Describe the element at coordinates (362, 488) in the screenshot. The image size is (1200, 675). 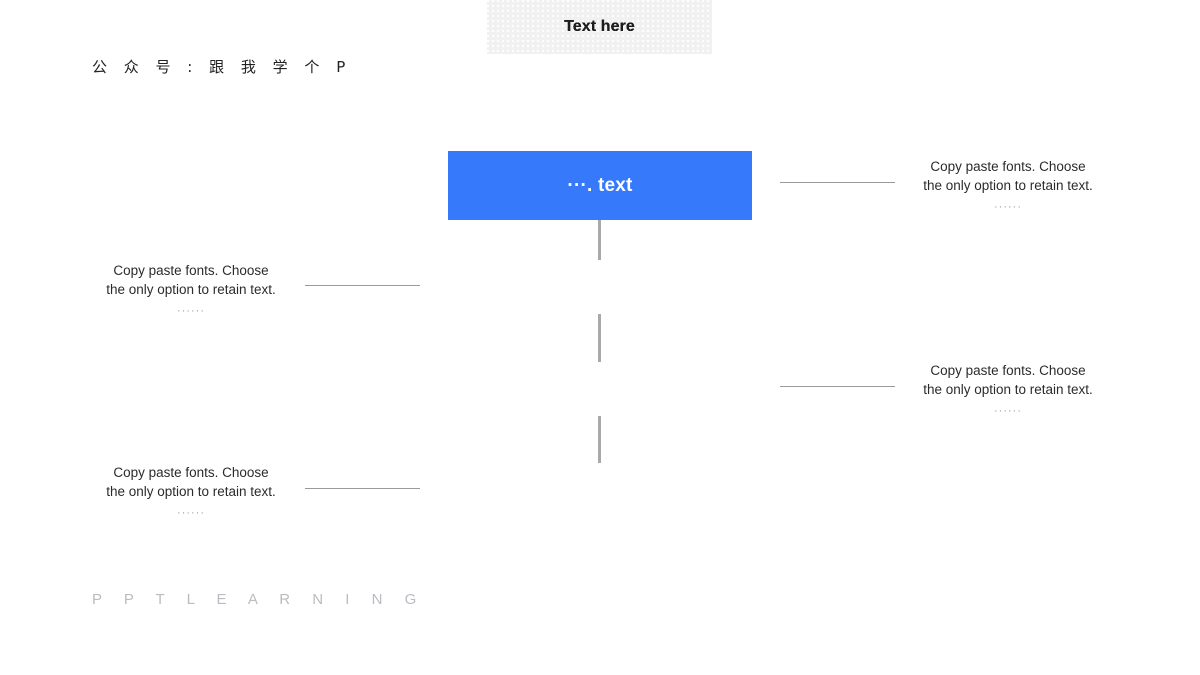
I see `connector-leader-left-bottom` at that location.